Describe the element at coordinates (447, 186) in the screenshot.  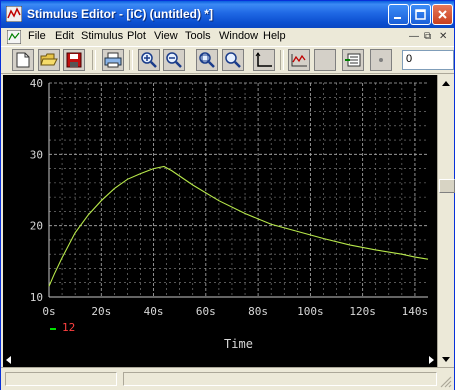
I see `scroll-thumb` at that location.